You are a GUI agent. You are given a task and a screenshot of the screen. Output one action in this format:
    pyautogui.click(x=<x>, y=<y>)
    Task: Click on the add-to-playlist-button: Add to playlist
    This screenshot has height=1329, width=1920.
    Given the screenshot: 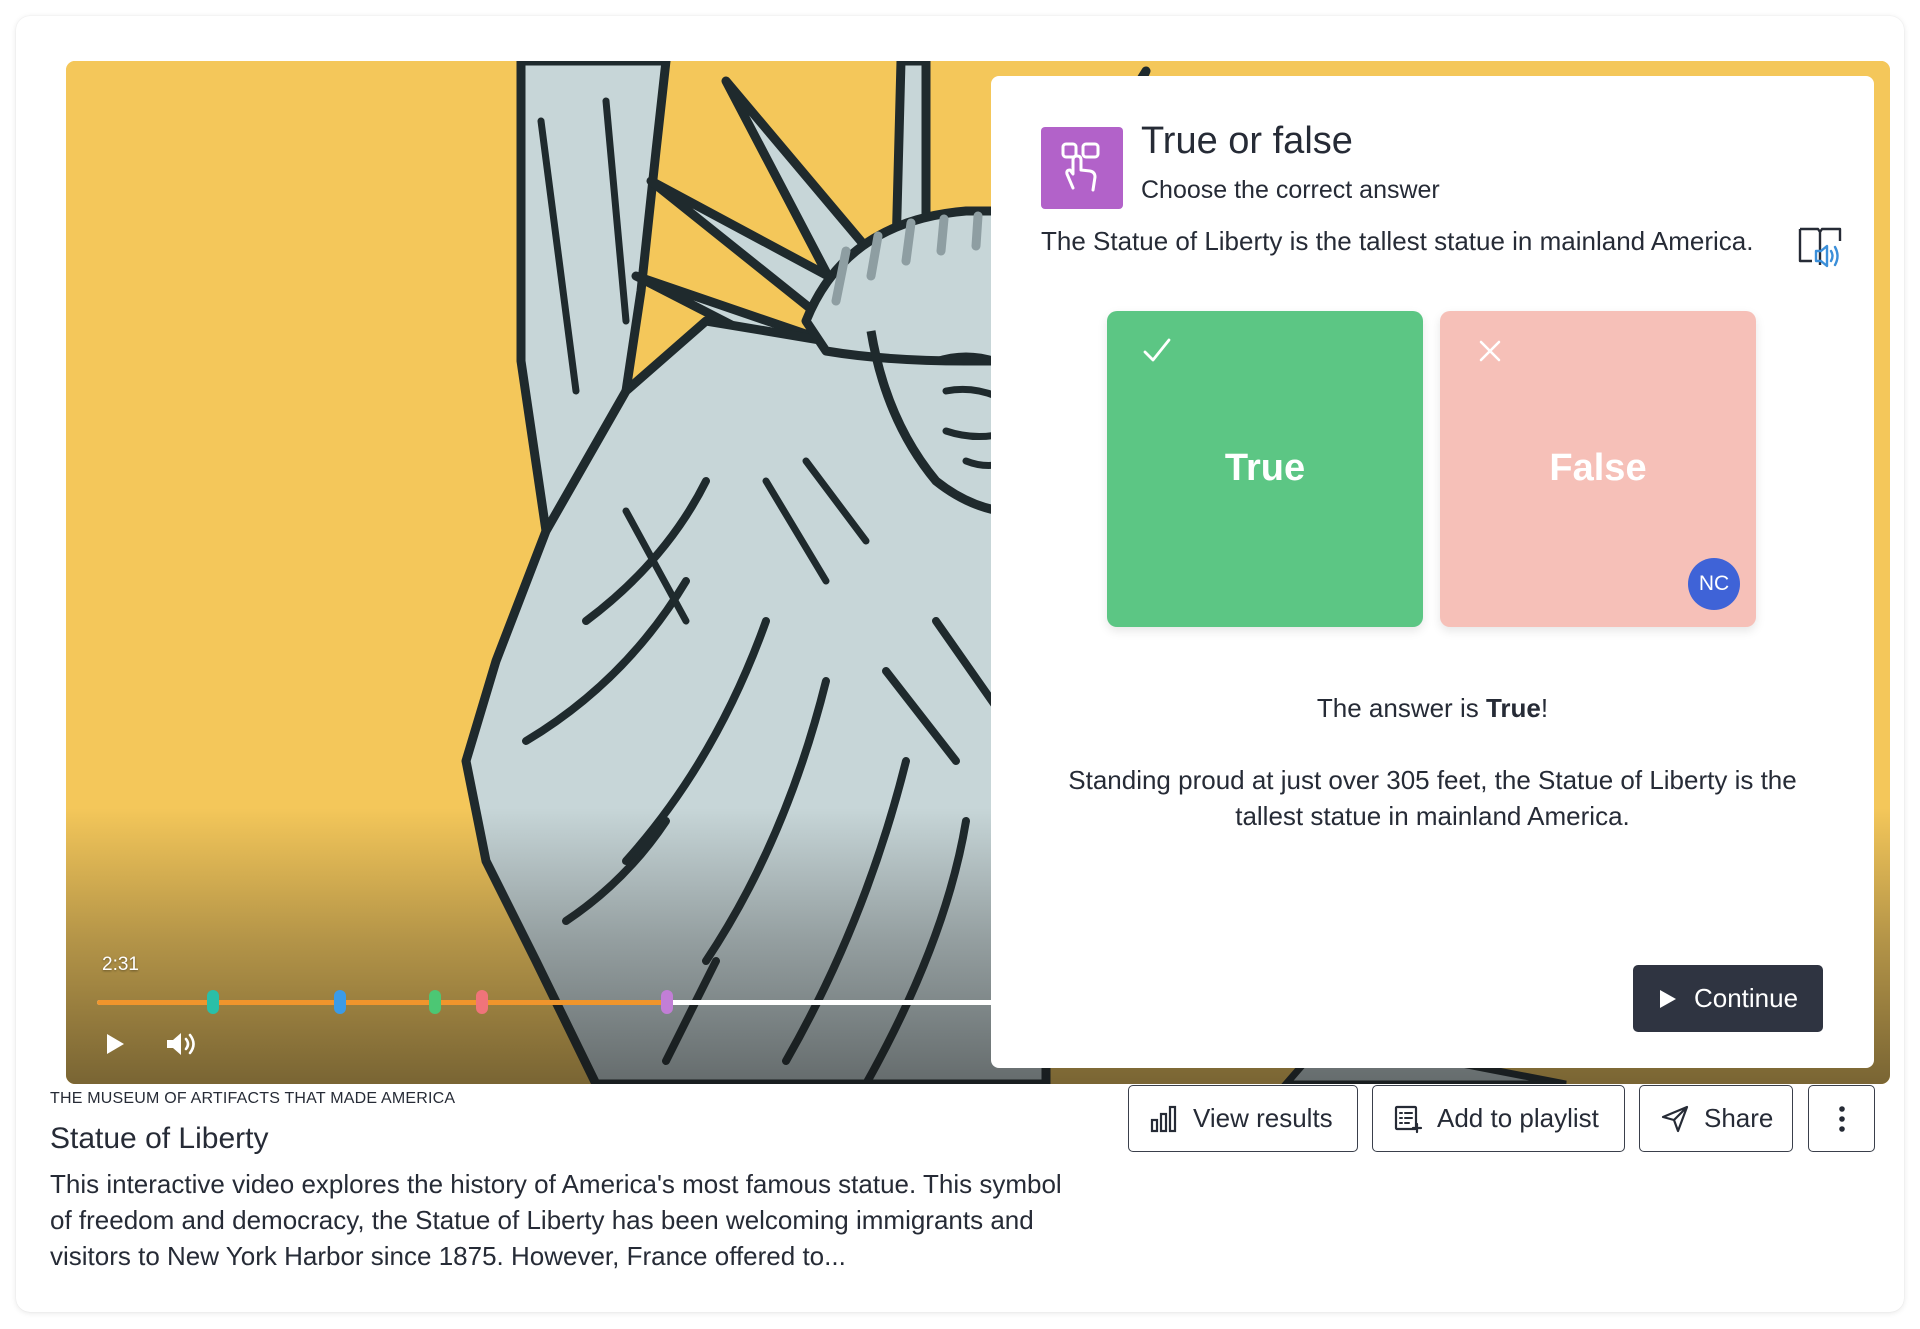 What is the action you would take?
    pyautogui.click(x=1498, y=1118)
    